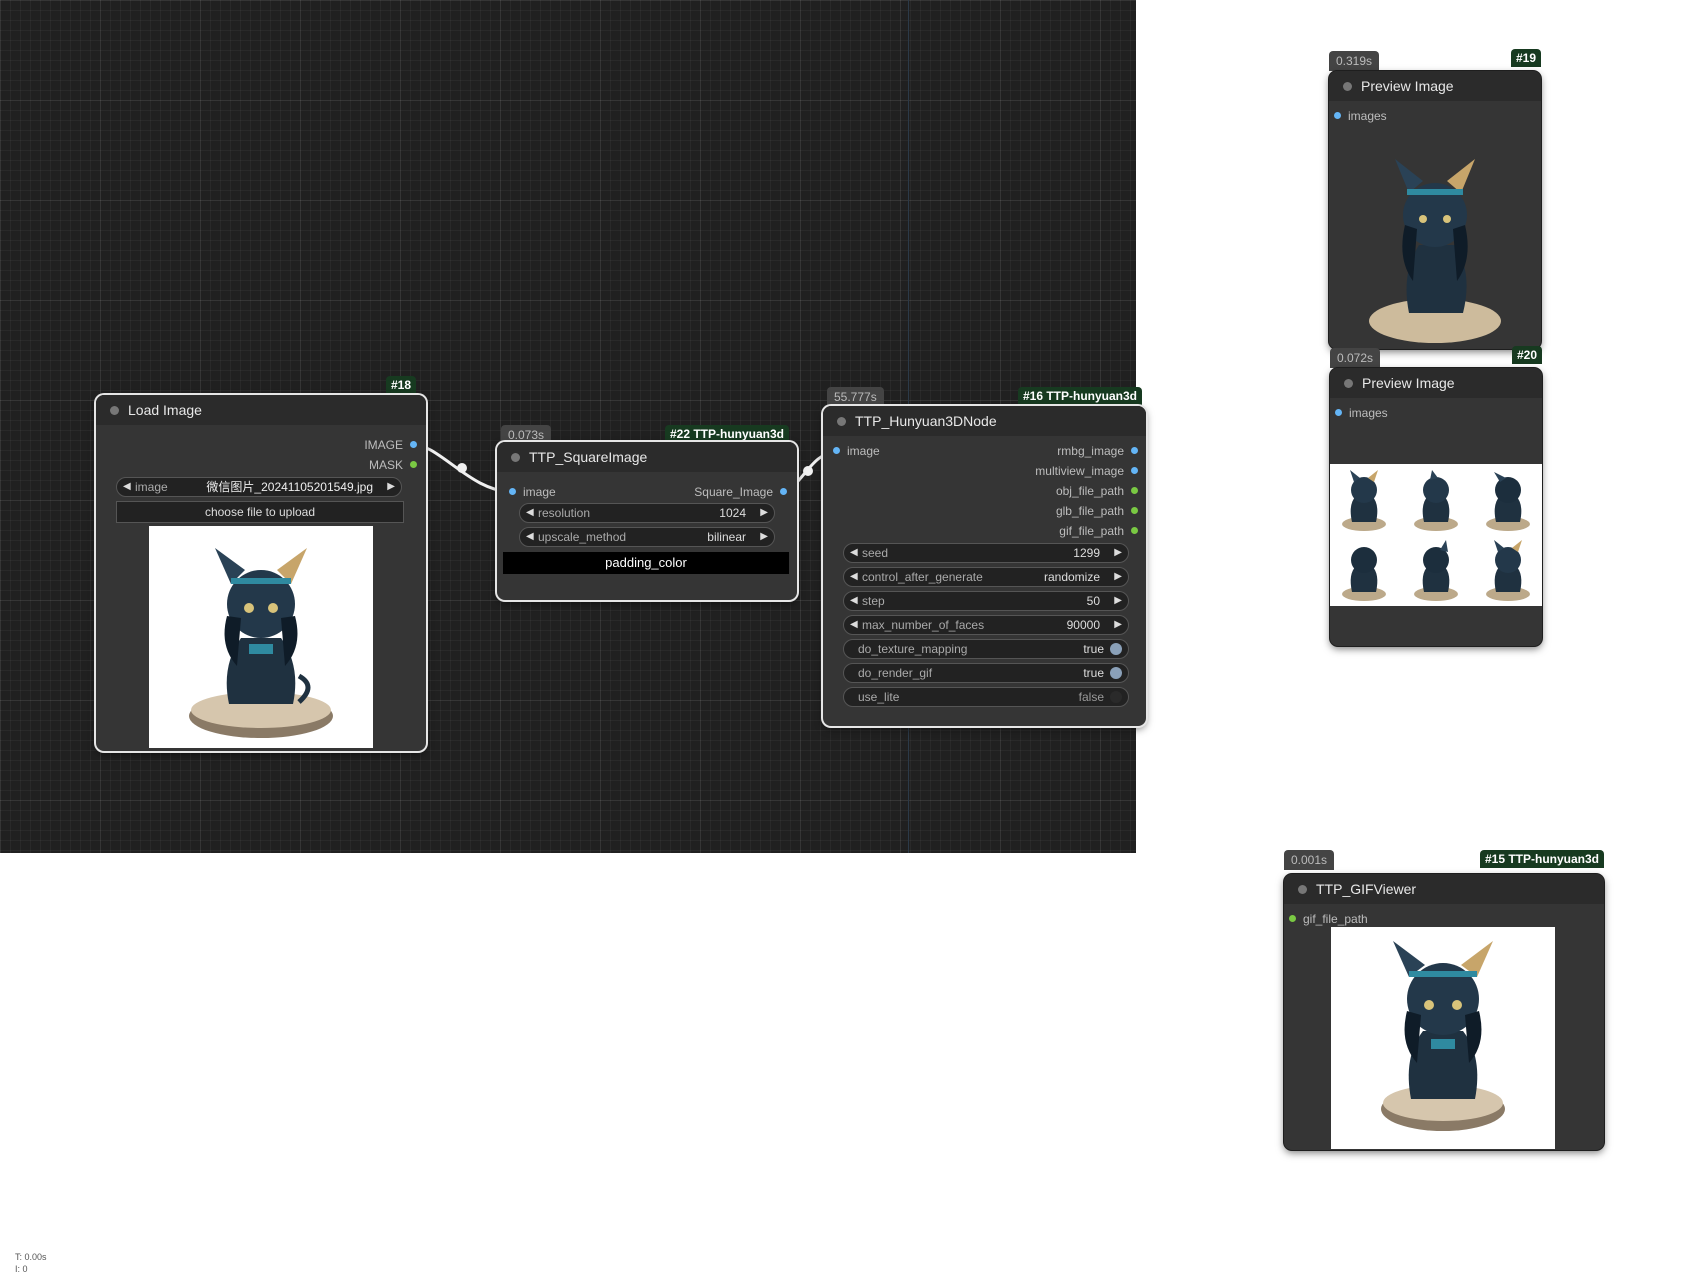 This screenshot has height=1274, width=1685. What do you see at coordinates (1097, 491) in the screenshot?
I see `output-obj-file-path: obj_file_path` at bounding box center [1097, 491].